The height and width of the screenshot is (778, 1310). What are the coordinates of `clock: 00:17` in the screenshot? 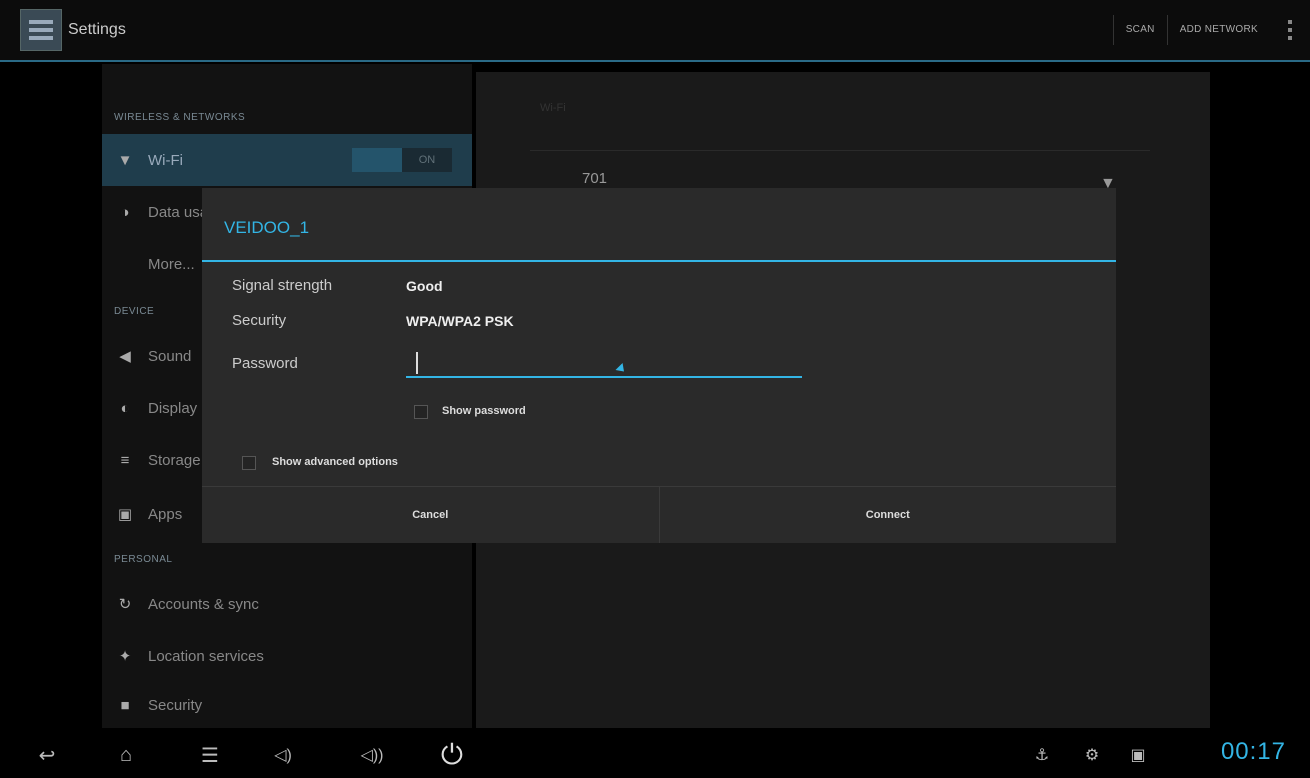 It's located at (1253, 752).